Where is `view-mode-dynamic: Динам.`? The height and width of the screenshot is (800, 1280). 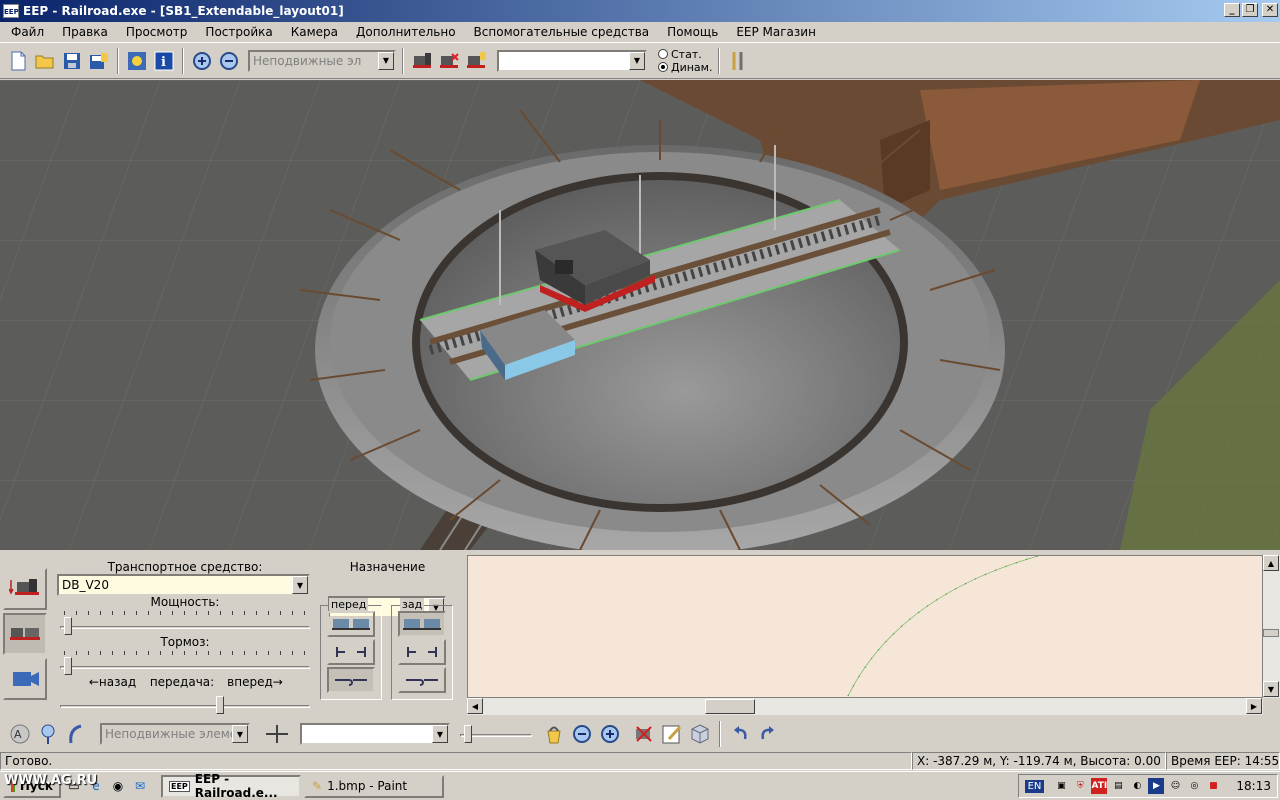
view-mode-dynamic: Динам. is located at coordinates (685, 67).